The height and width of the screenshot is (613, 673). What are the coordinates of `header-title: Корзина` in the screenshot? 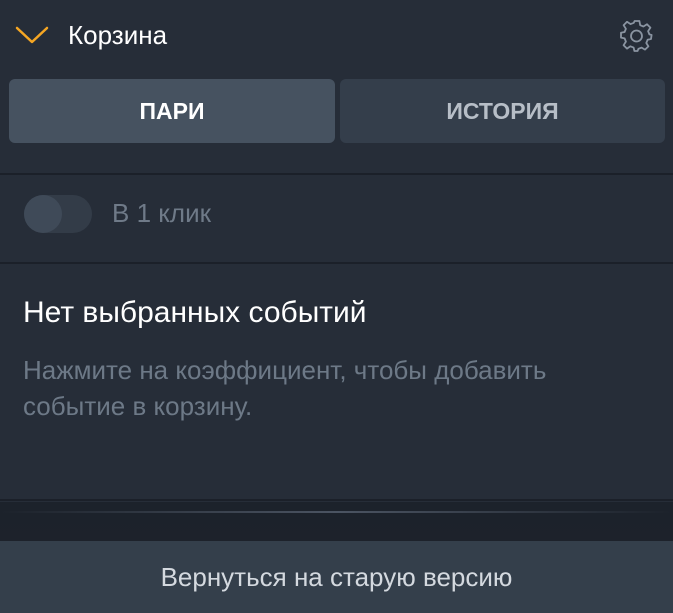 It's located at (118, 35).